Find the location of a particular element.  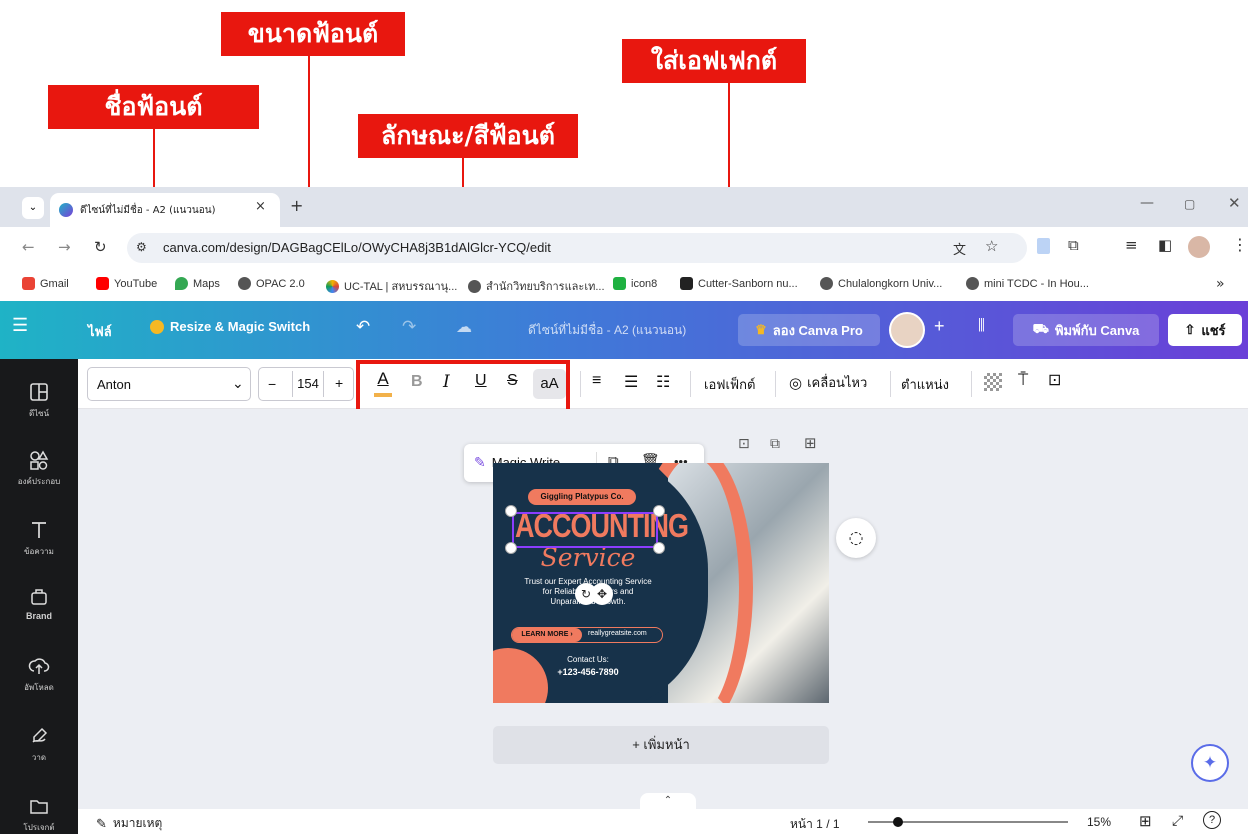

site-info-icon: ⚙ is located at coordinates (141, 247).